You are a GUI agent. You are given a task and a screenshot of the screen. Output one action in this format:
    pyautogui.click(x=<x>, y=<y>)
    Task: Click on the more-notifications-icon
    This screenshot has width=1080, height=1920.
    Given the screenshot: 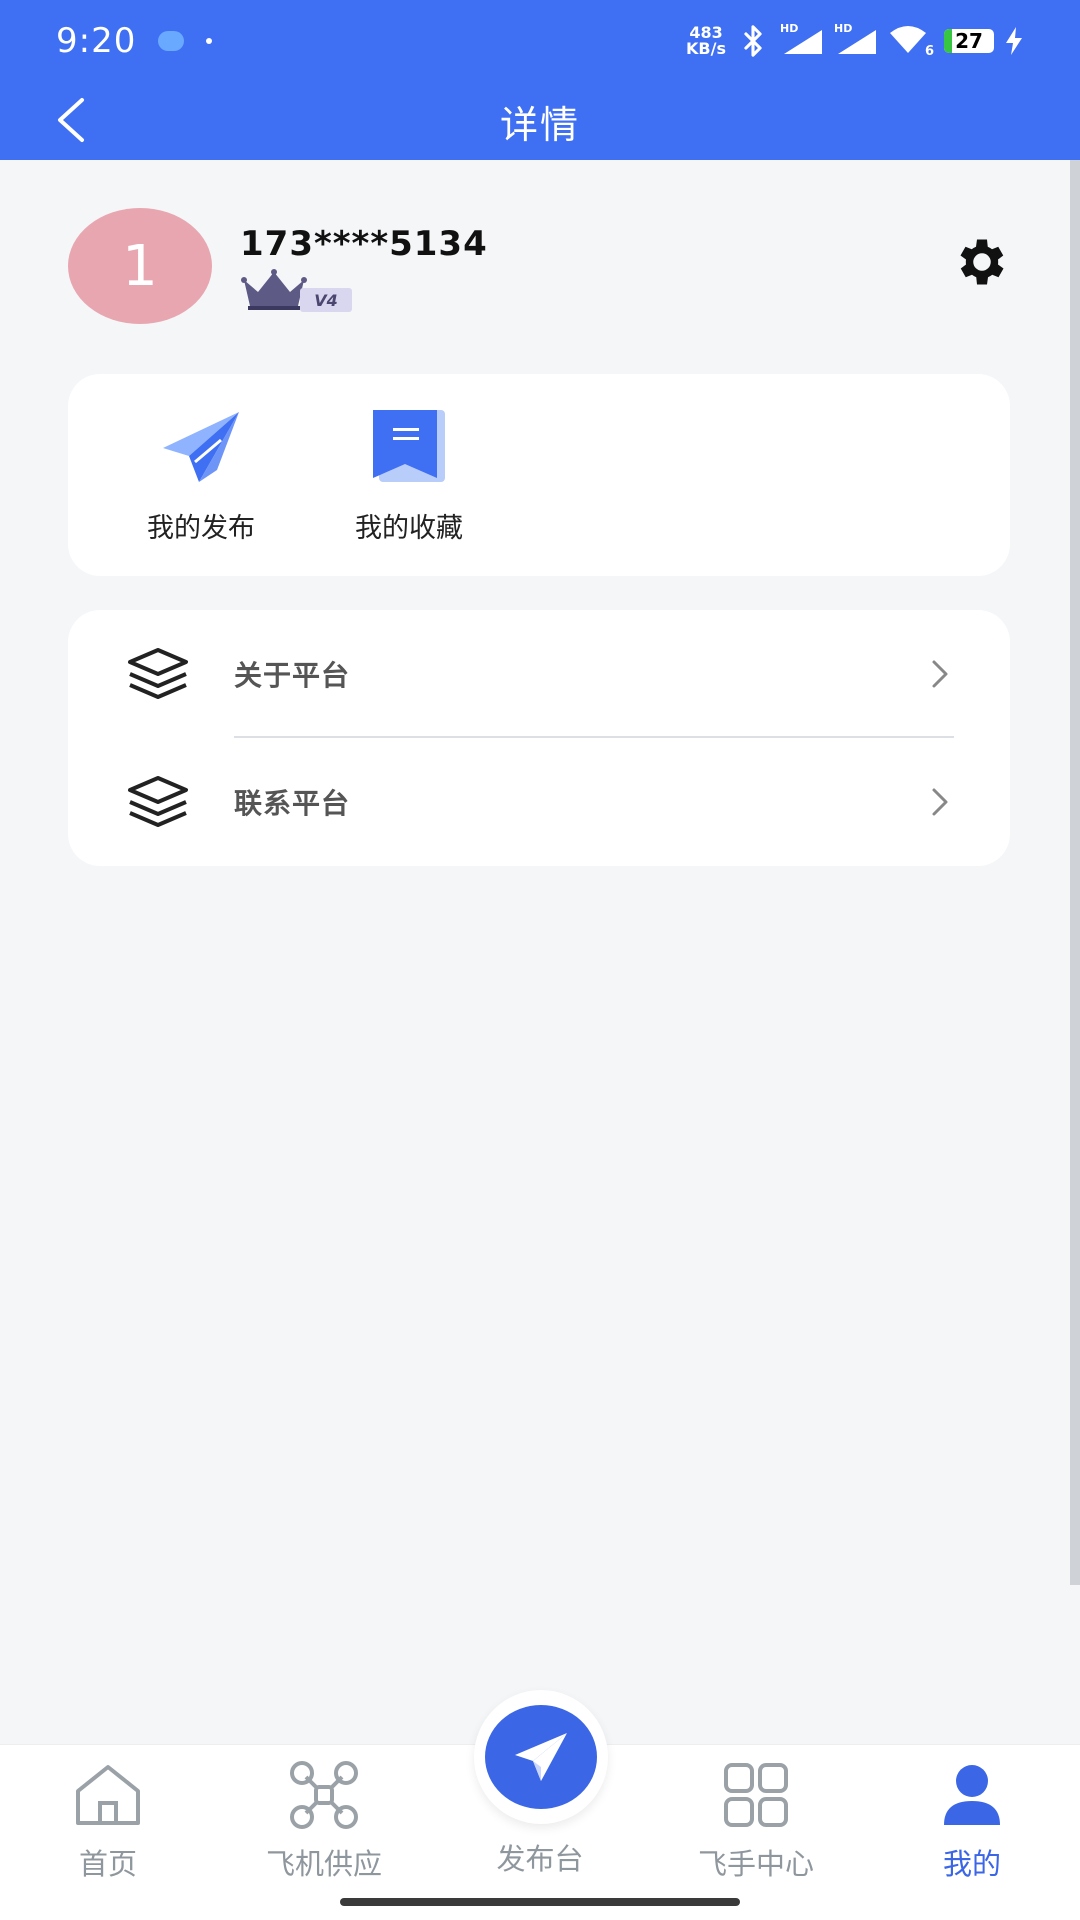 What is the action you would take?
    pyautogui.click(x=209, y=41)
    